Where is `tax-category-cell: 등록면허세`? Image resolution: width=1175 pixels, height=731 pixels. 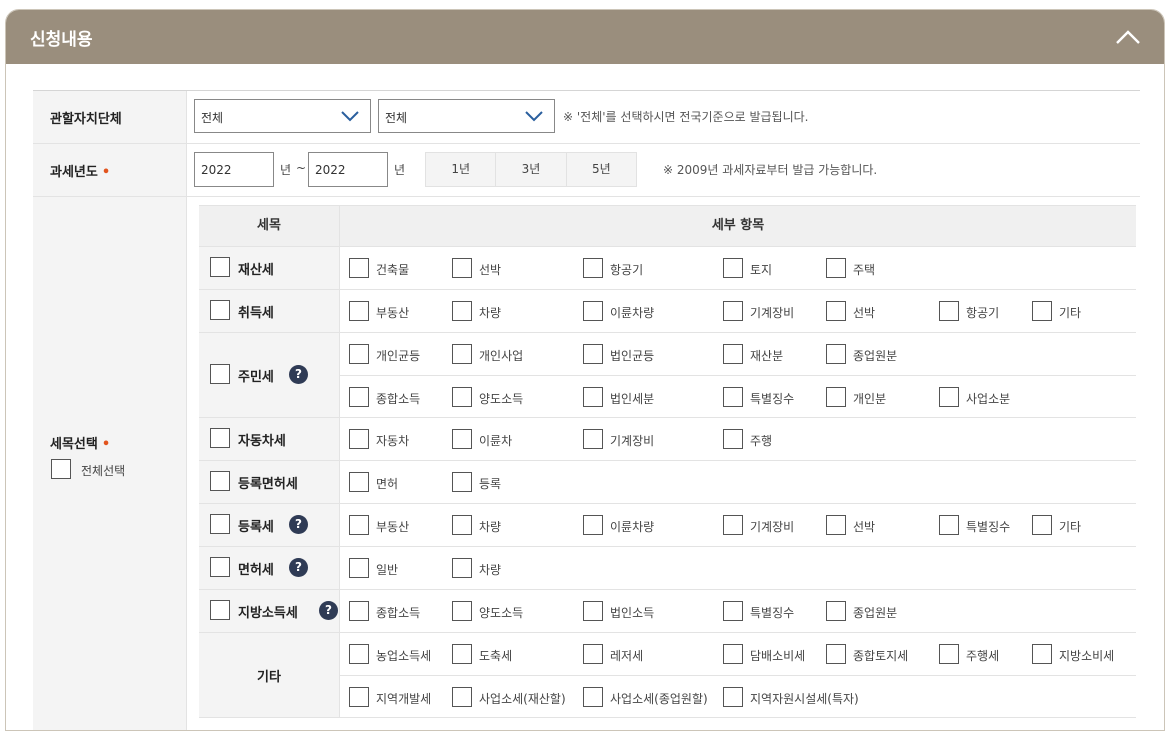 tax-category-cell: 등록면허세 is located at coordinates (269, 482).